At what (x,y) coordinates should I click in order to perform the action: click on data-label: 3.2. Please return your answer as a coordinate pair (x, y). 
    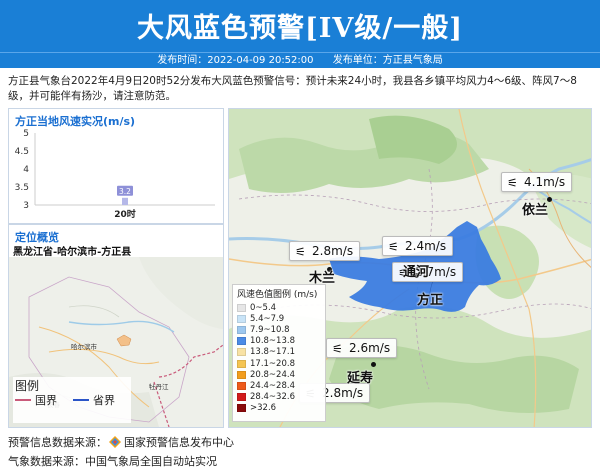
    Looking at the image, I should click on (125, 191).